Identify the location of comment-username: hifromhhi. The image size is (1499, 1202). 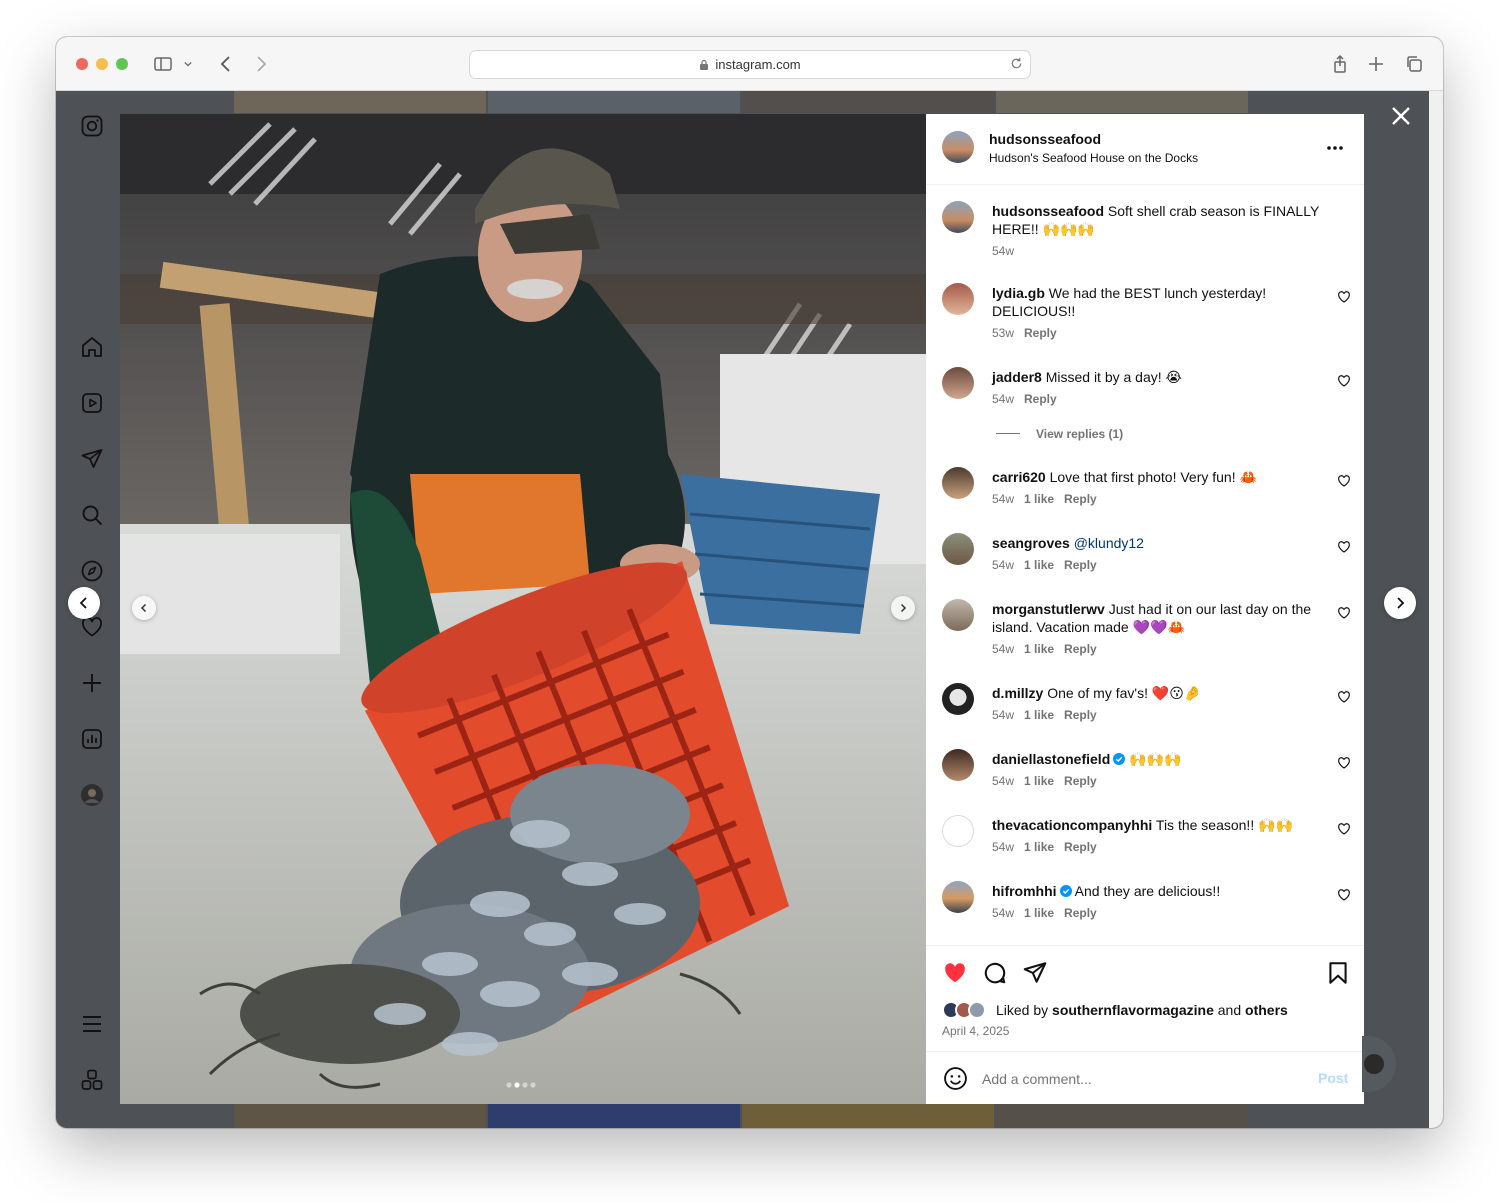
(1024, 891).